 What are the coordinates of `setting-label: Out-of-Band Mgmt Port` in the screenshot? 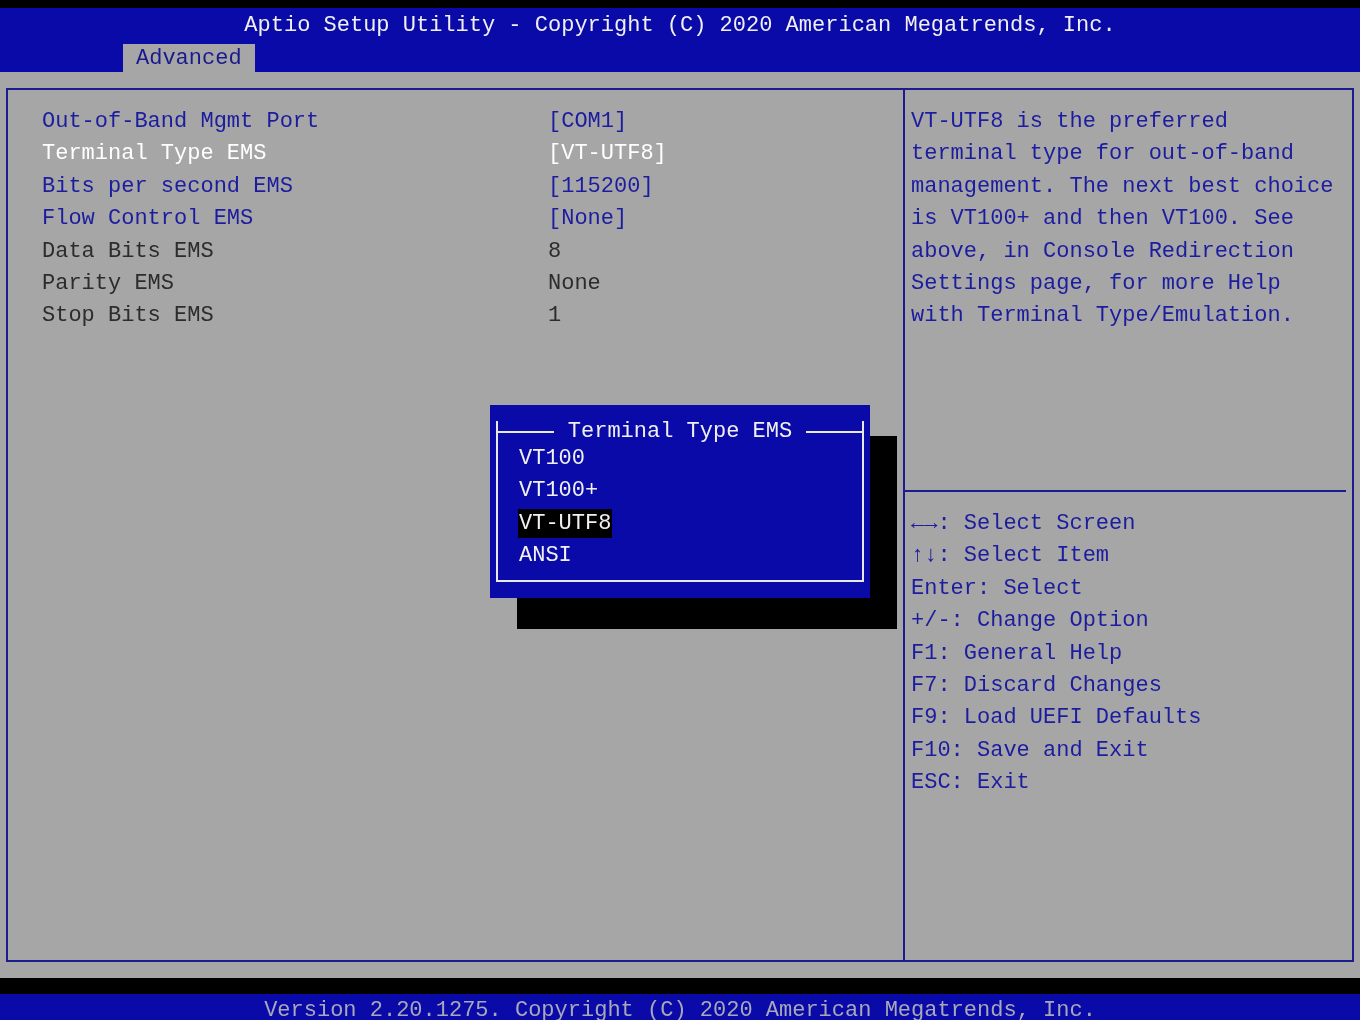 It's located at (295, 122).